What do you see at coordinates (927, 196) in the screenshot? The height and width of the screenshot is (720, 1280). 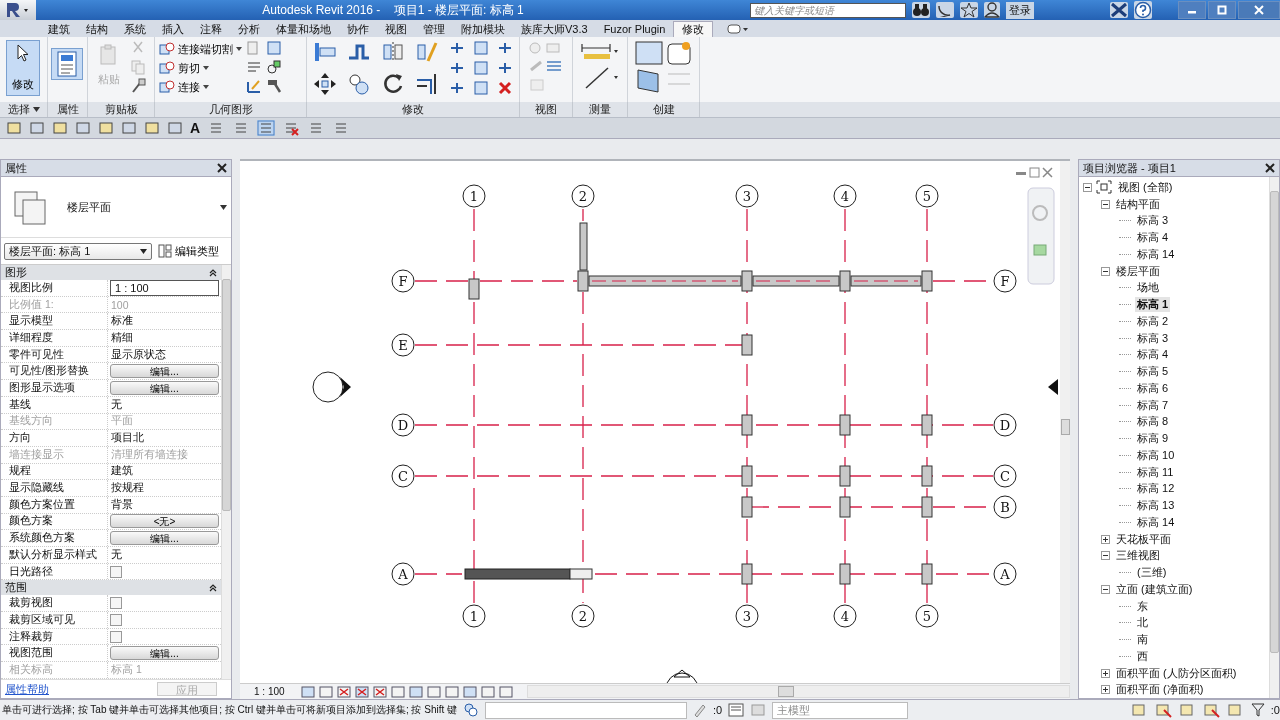 I see `grid-bubble: 5` at bounding box center [927, 196].